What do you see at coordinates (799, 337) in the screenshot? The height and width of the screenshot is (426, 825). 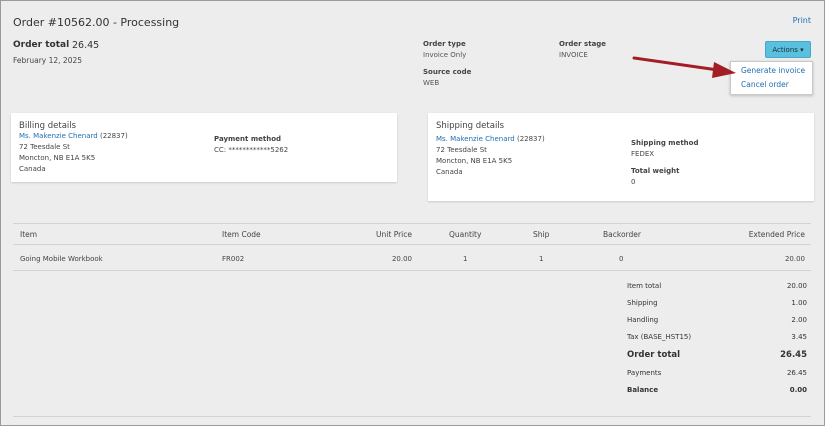 I see `summary-tax-value: 3.45` at bounding box center [799, 337].